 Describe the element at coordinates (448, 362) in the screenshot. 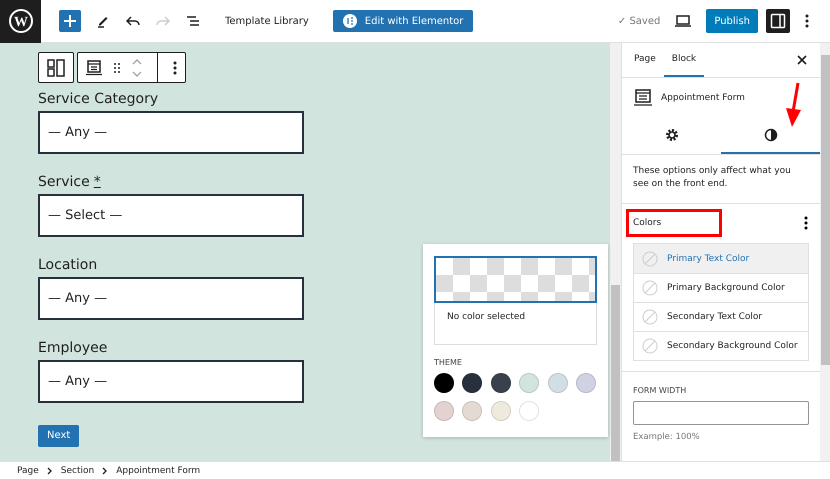

I see `theme-heading: THEME` at that location.